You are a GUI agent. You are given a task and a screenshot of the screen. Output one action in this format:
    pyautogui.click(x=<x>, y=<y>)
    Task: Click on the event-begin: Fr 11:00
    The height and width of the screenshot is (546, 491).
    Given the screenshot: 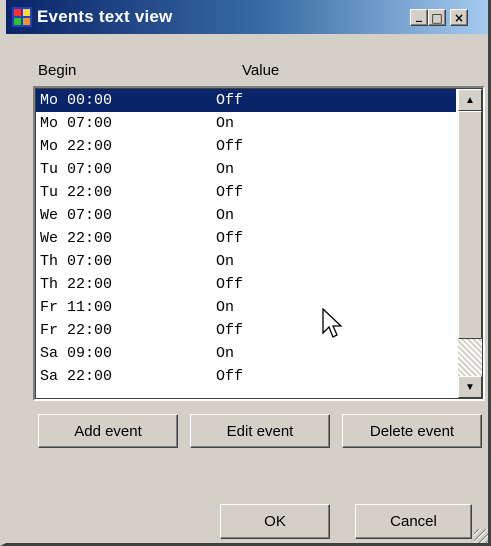 What is the action you would take?
    pyautogui.click(x=76, y=307)
    